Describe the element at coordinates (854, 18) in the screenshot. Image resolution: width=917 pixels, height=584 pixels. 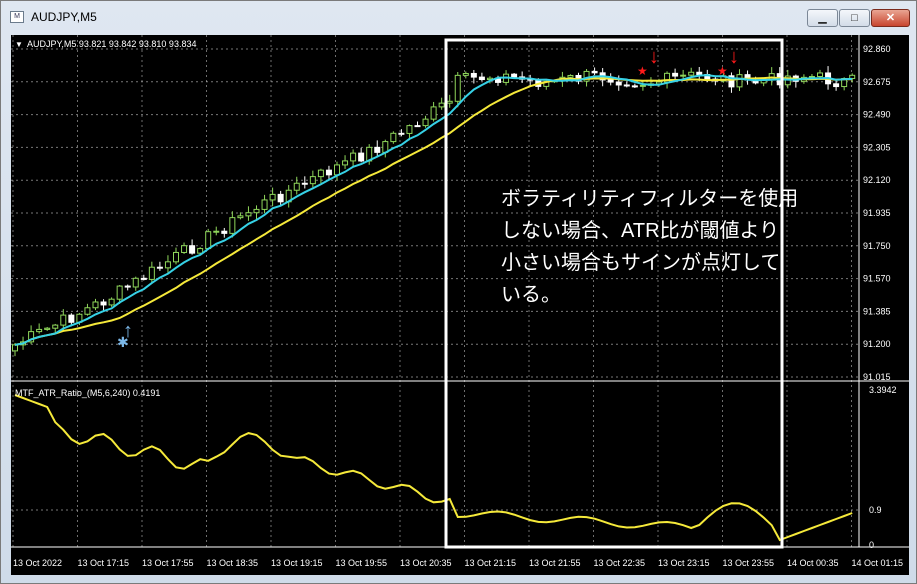
I see `maximize-button: □` at that location.